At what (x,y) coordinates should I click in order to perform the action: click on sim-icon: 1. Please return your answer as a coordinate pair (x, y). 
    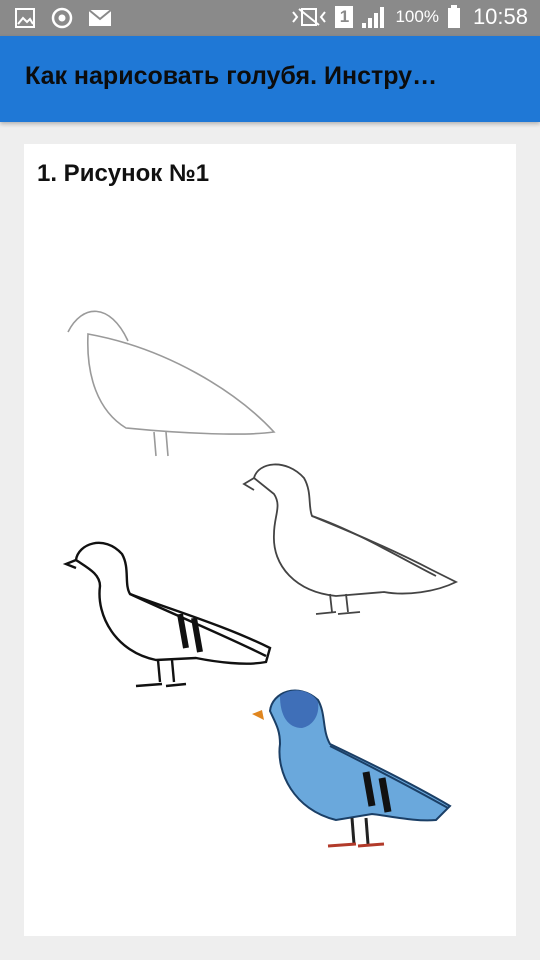
    Looking at the image, I should click on (344, 17).